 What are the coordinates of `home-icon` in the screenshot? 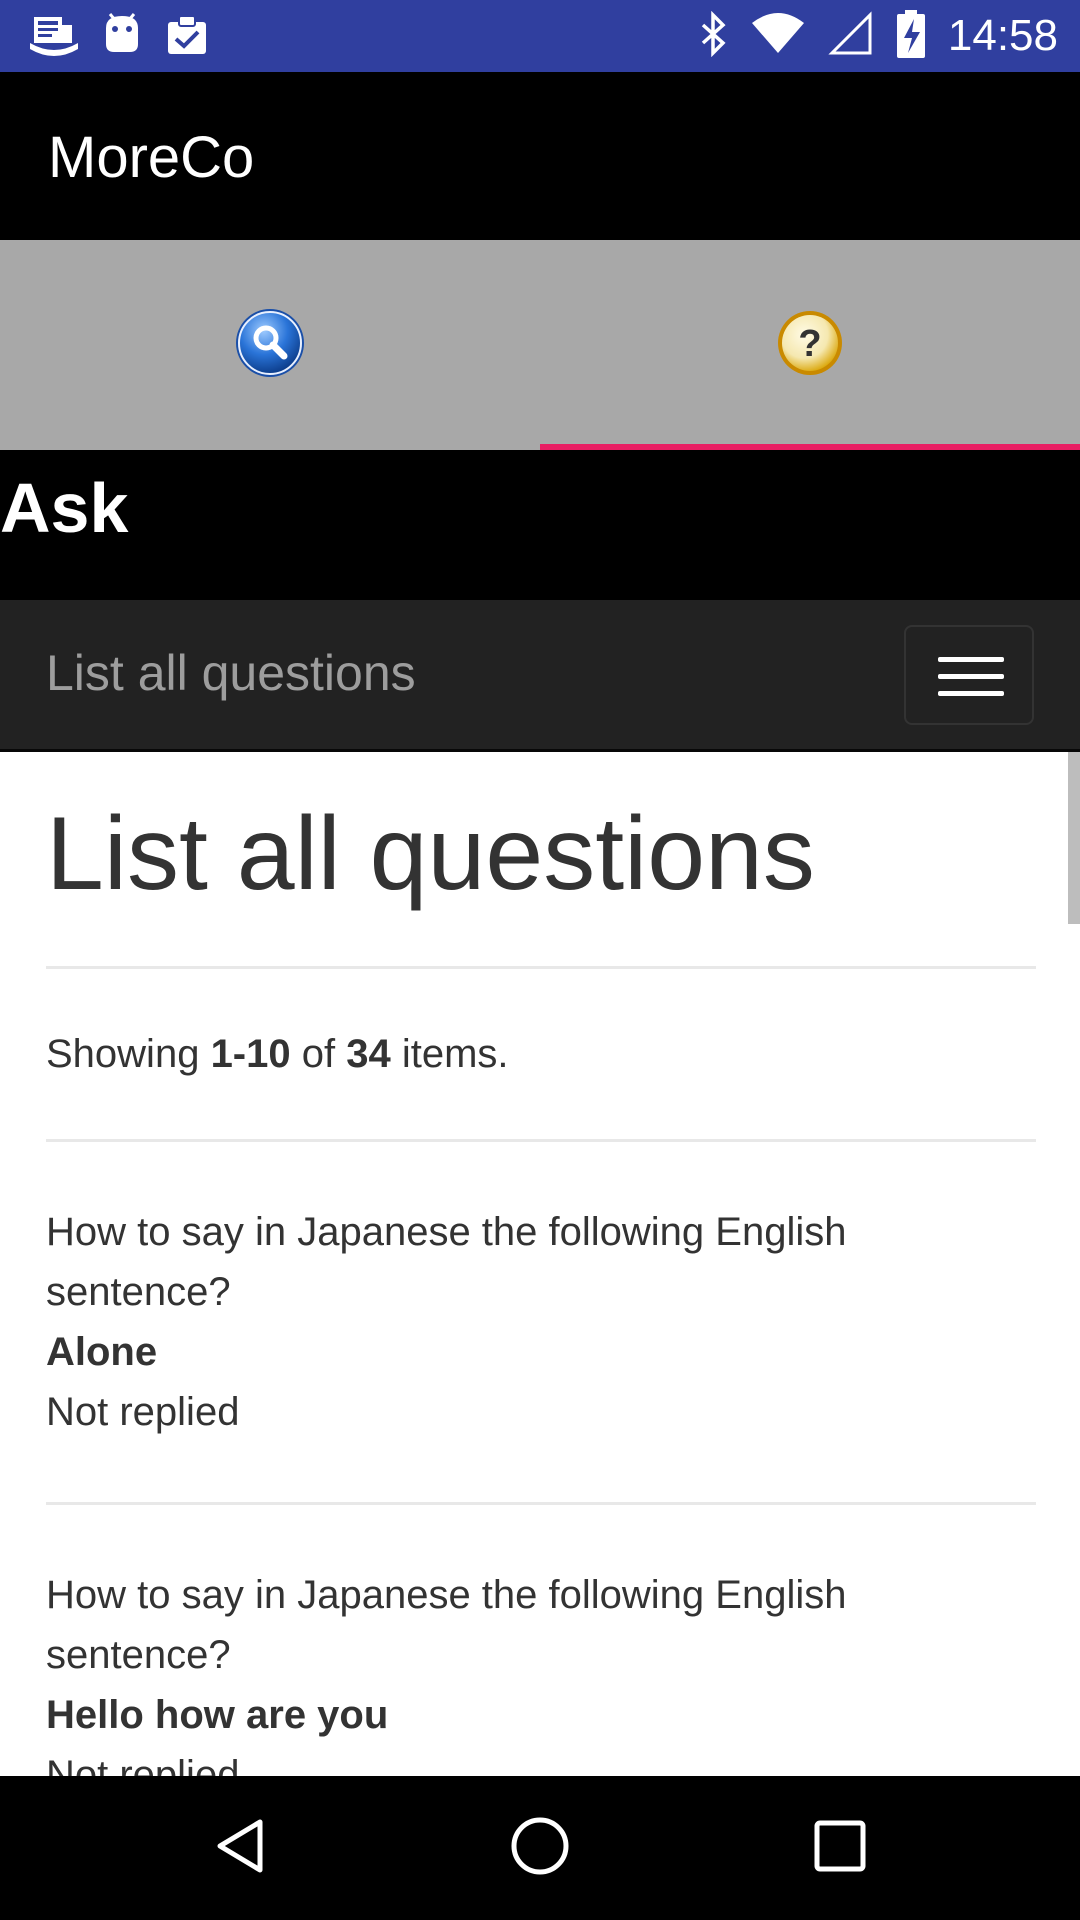 It's located at (540, 1848).